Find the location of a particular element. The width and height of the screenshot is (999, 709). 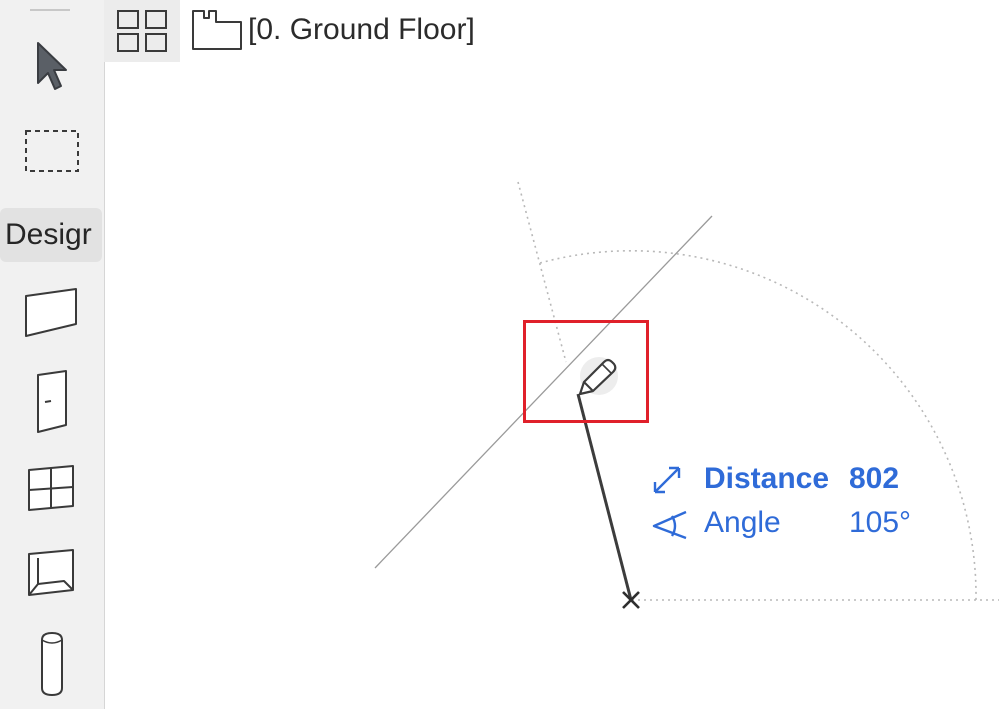

highlight-box is located at coordinates (586, 371).